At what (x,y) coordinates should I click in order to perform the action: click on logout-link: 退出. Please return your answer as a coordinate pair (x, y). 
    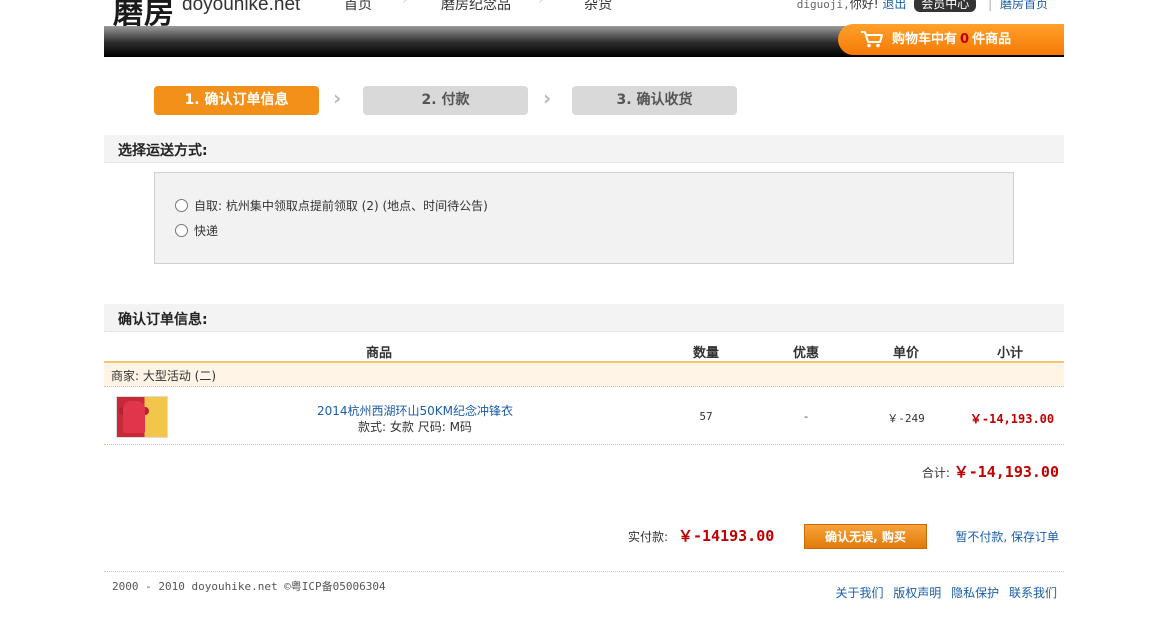
    Looking at the image, I should click on (894, 5).